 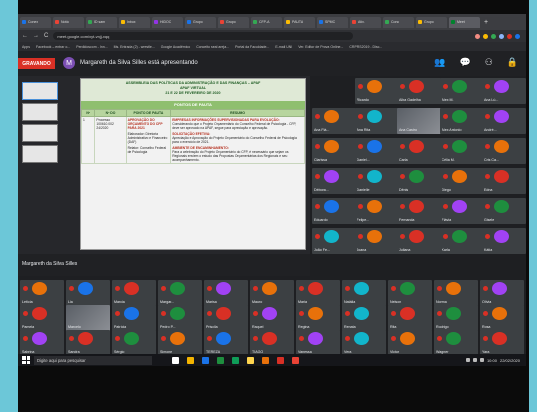 I want to click on participant-tile: Ana Castro, so click(x=419, y=121).